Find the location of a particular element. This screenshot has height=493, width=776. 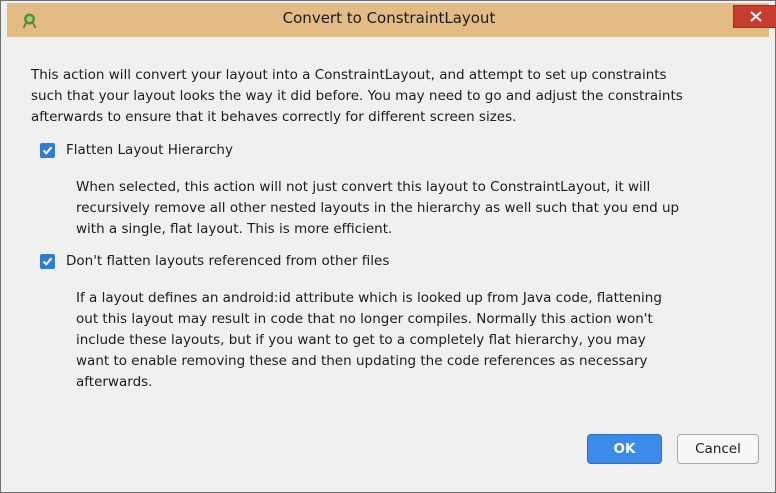

dont-flatten-referenced-checkbox is located at coordinates (47, 261).